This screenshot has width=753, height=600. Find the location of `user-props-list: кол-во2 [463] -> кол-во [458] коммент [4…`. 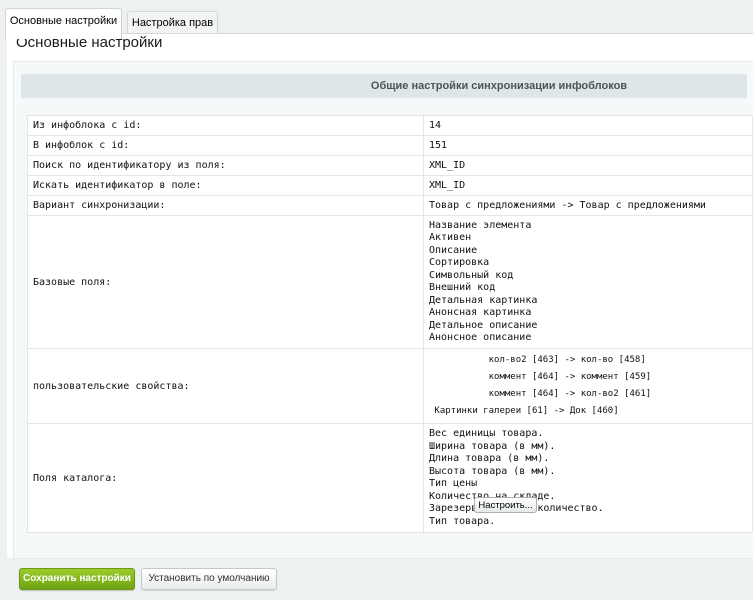

user-props-list: кол-во2 [463] -> кол-во [458] коммент [4… is located at coordinates (588, 386).